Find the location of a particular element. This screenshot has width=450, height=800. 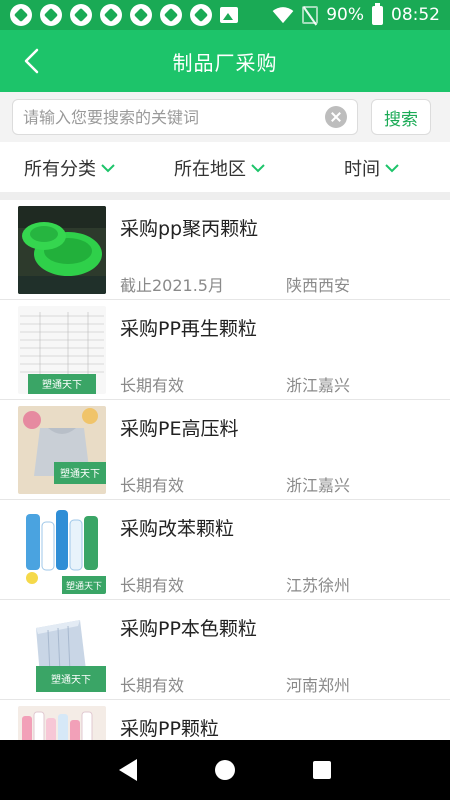

item-location: 陕西西安 is located at coordinates (318, 285).